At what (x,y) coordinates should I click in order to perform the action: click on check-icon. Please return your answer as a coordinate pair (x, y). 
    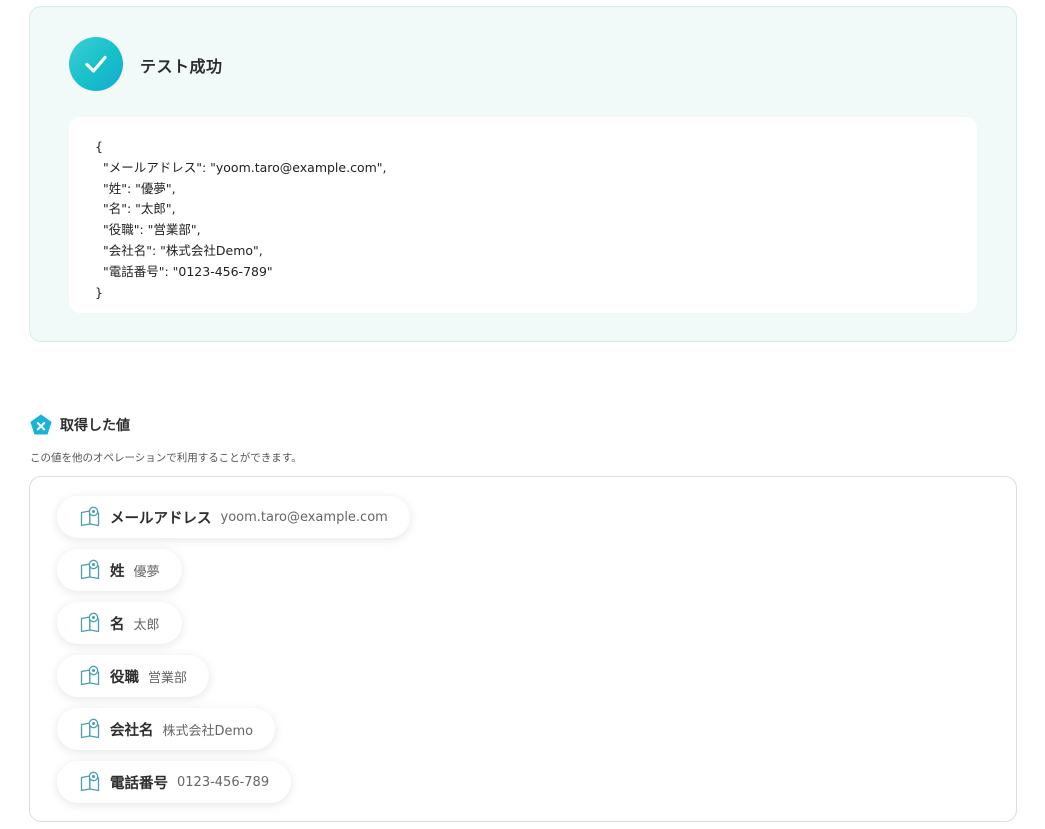
    Looking at the image, I should click on (96, 64).